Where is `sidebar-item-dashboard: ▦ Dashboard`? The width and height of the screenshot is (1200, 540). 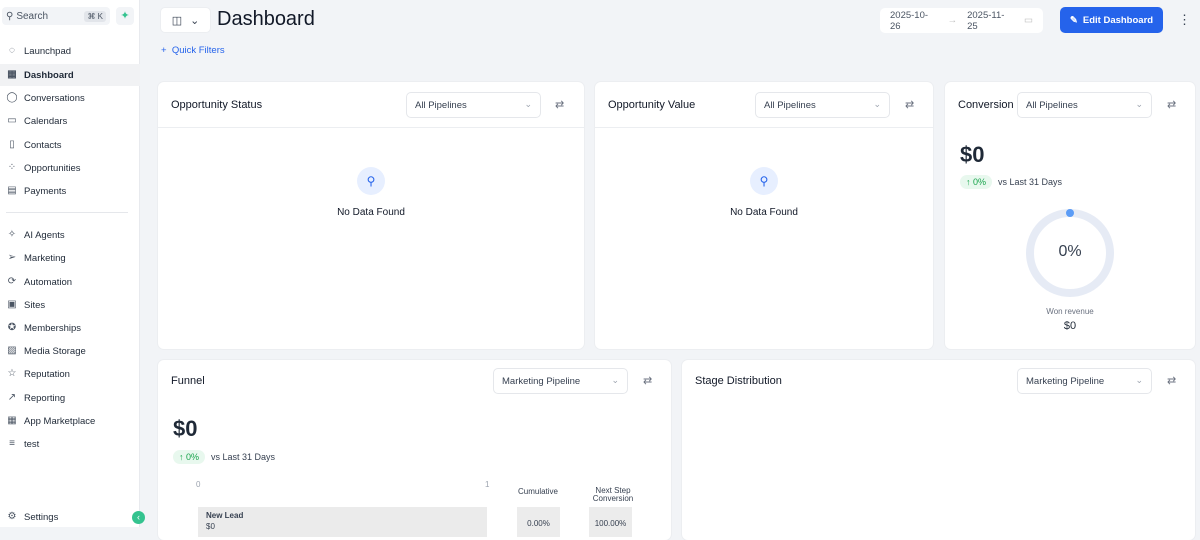 sidebar-item-dashboard: ▦ Dashboard is located at coordinates (70, 75).